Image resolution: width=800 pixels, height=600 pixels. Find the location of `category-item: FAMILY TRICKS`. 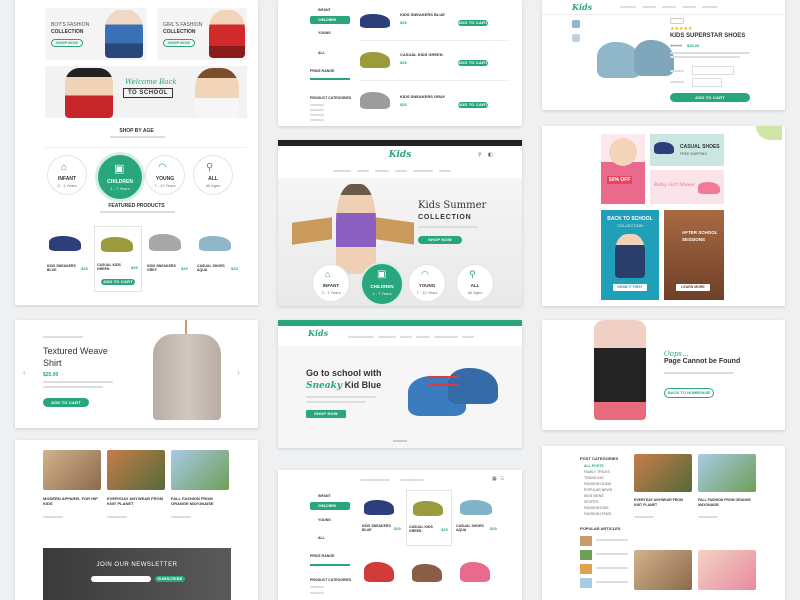

category-item: FAMILY TRICKS is located at coordinates (597, 472).